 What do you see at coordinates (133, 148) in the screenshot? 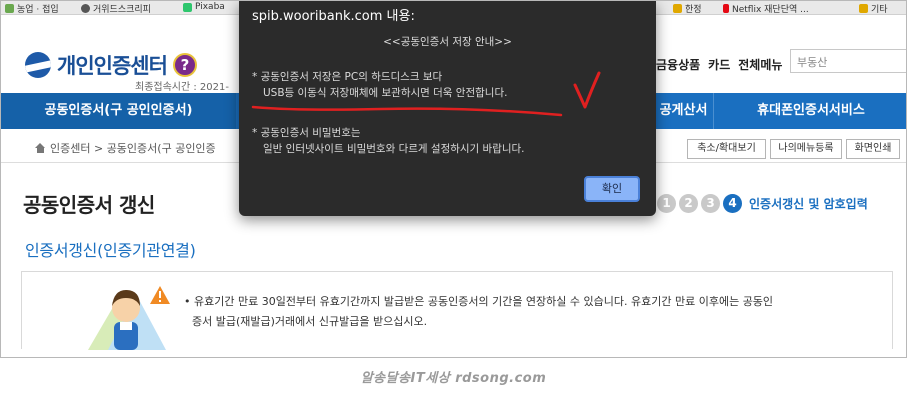
I see `breadcrumb-text: 인증센터 > 공동인증서(구 공인인증` at bounding box center [133, 148].